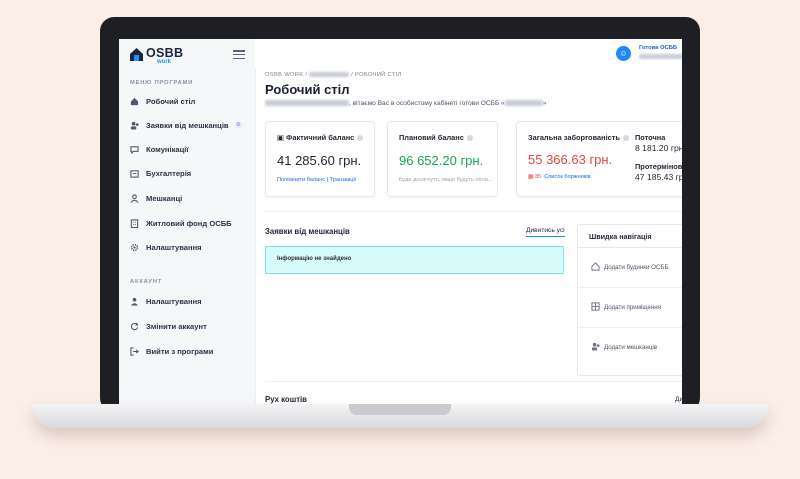  Describe the element at coordinates (595, 266) in the screenshot. I see `house-icon` at that location.